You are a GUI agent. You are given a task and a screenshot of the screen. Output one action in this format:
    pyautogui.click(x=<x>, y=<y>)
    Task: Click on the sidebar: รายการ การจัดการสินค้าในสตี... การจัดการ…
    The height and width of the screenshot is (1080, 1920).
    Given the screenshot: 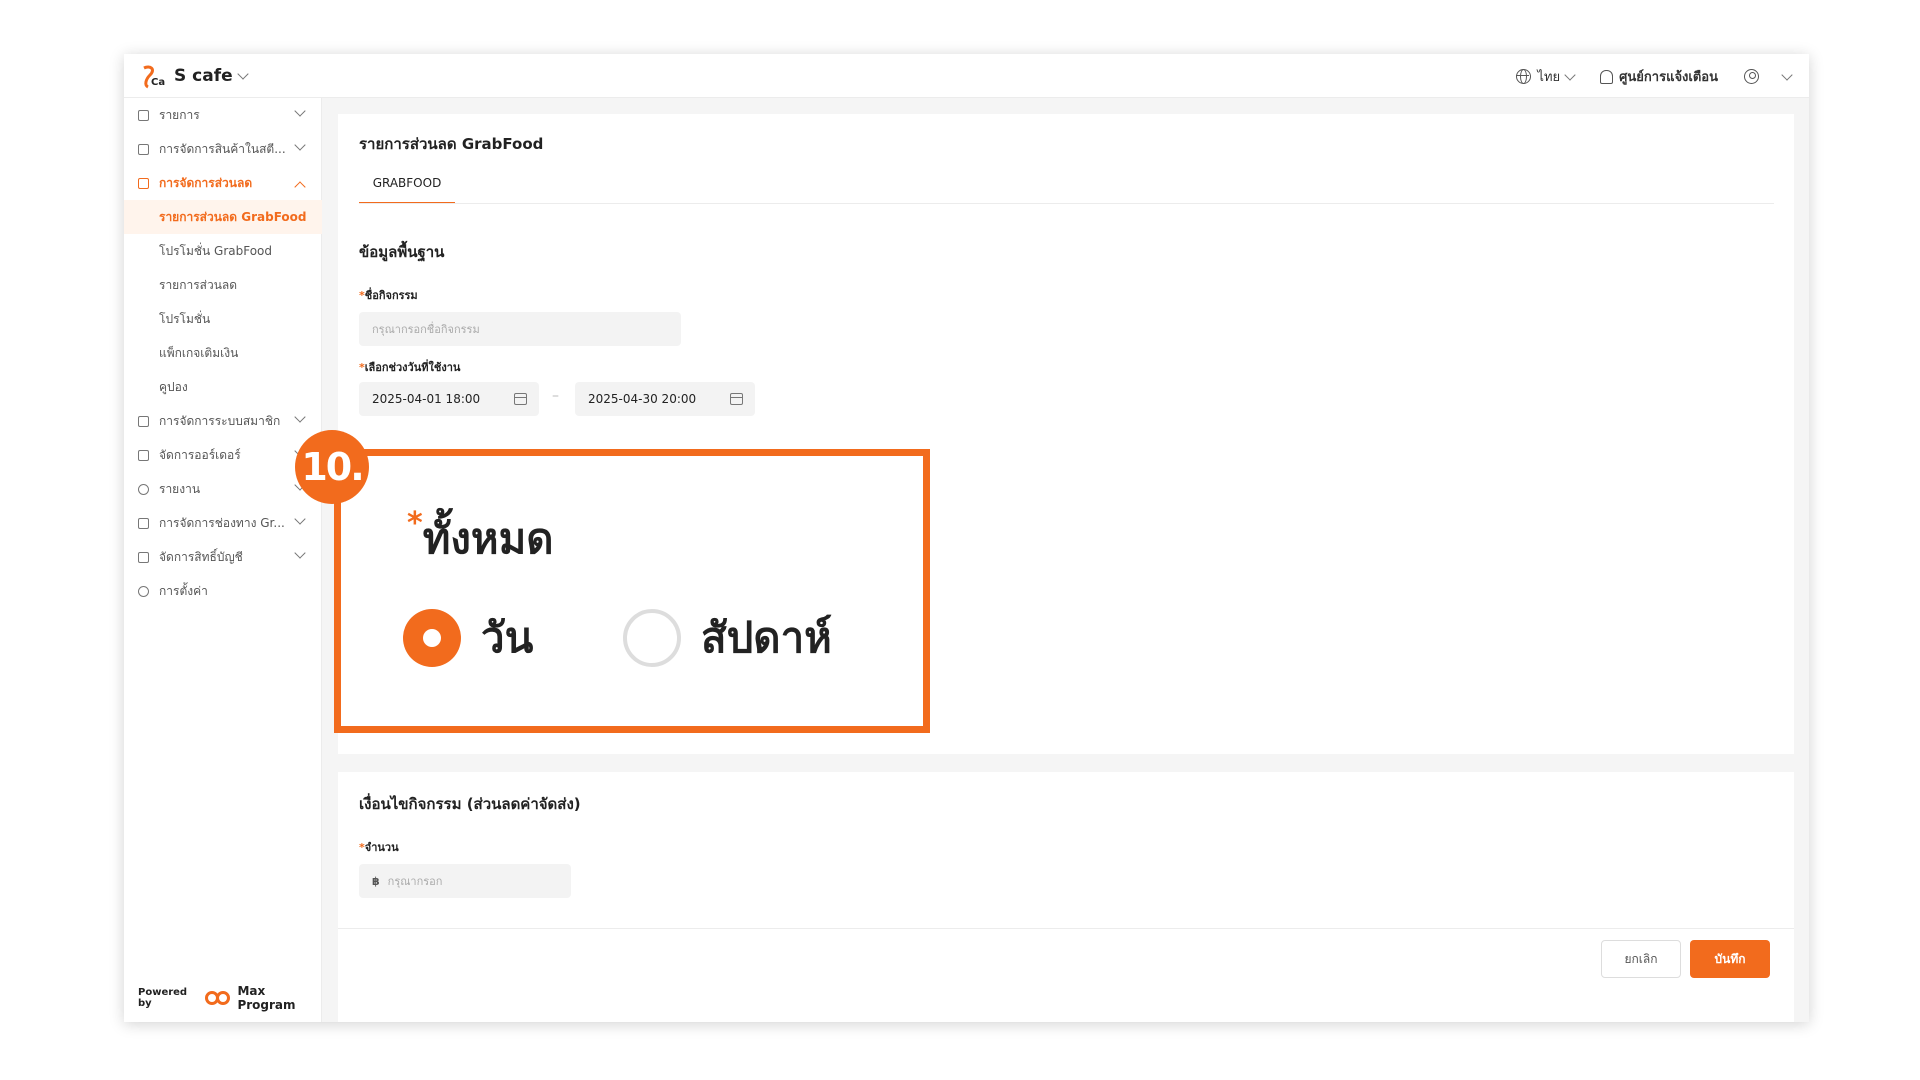 What is the action you would take?
    pyautogui.click(x=223, y=560)
    